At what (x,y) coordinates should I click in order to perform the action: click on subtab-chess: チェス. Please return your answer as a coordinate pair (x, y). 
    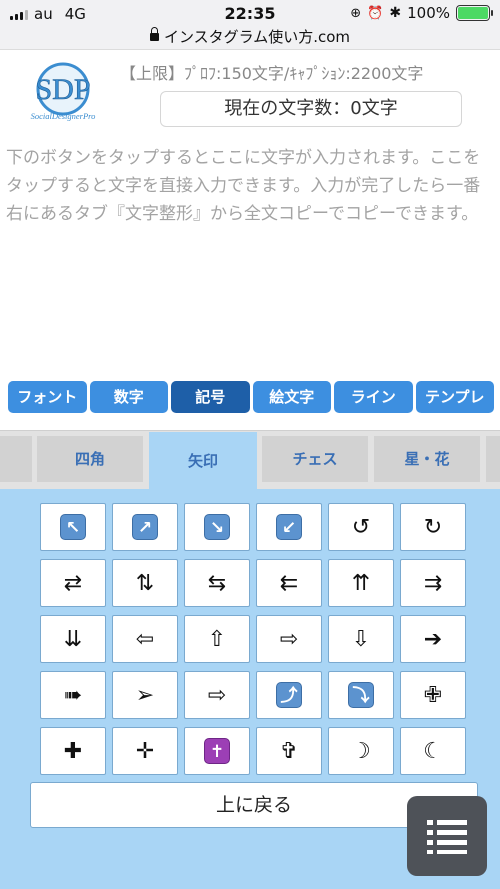
    Looking at the image, I should click on (315, 459).